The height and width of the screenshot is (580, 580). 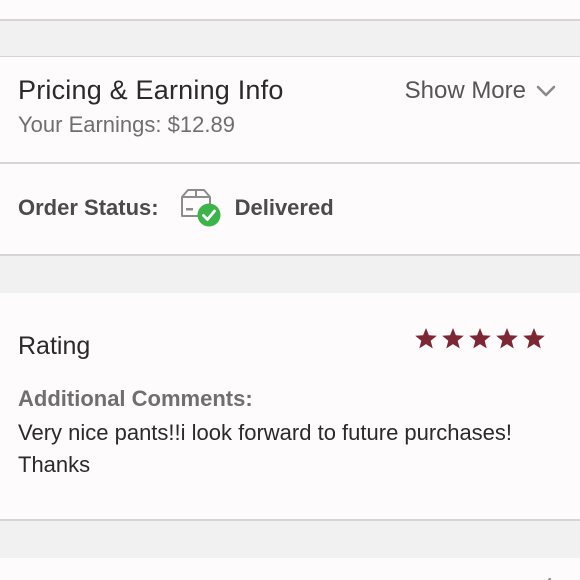 I want to click on top-card-edge, so click(x=290, y=10).